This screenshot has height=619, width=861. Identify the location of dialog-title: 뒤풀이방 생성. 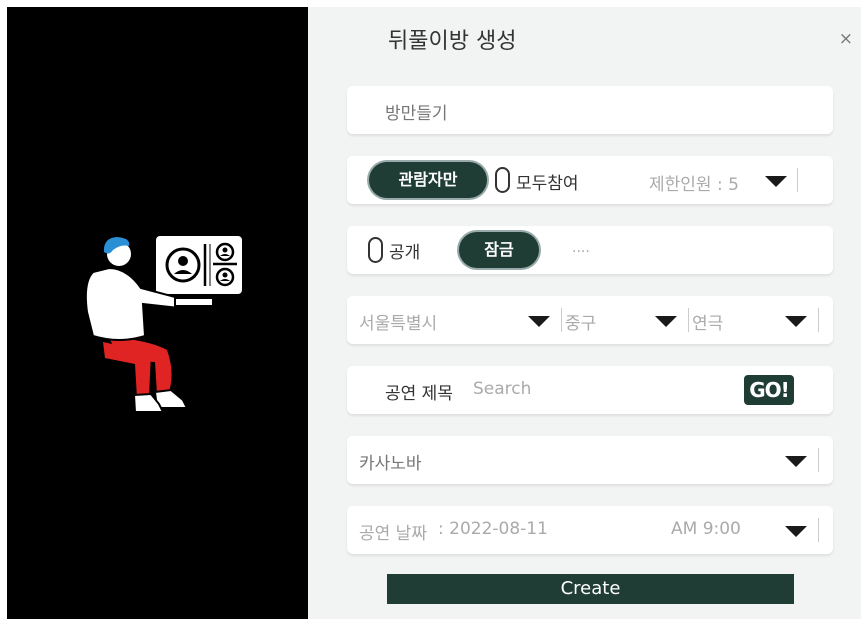
(452, 41).